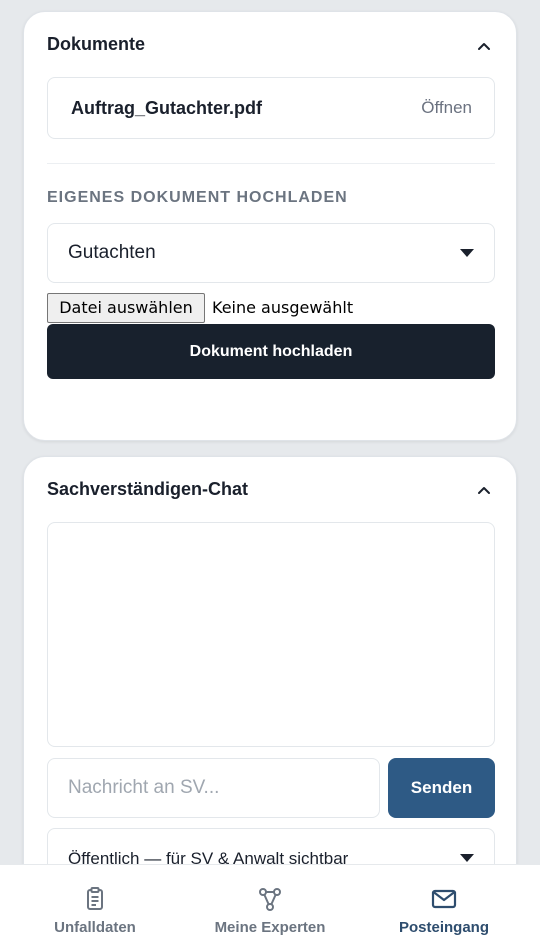 This screenshot has height=951, width=540. I want to click on nav-label-meine-experten: Meine Experten, so click(270, 927).